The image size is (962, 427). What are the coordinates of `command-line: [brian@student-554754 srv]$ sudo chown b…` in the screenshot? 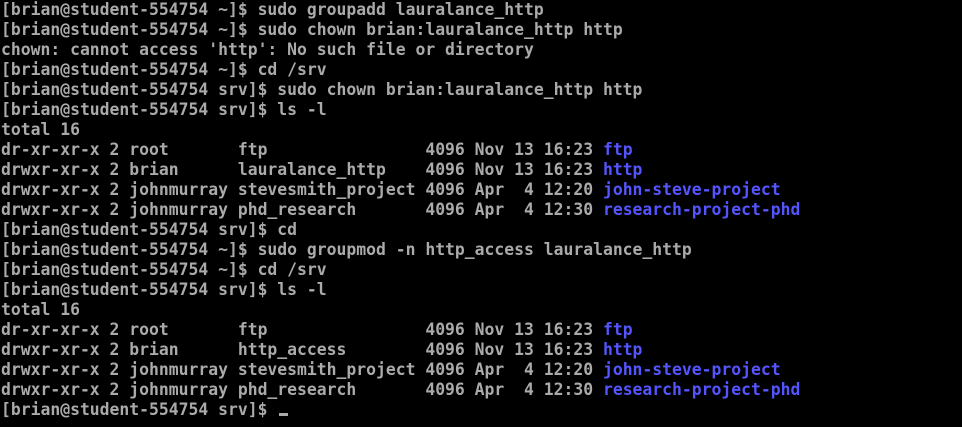 It's located at (322, 89).